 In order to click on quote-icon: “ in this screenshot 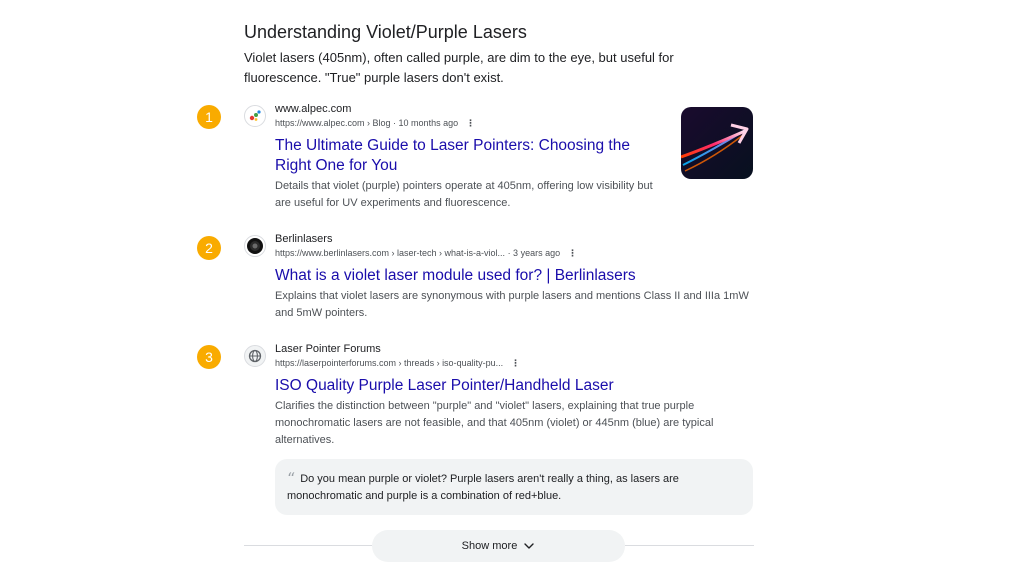, I will do `click(291, 478)`.